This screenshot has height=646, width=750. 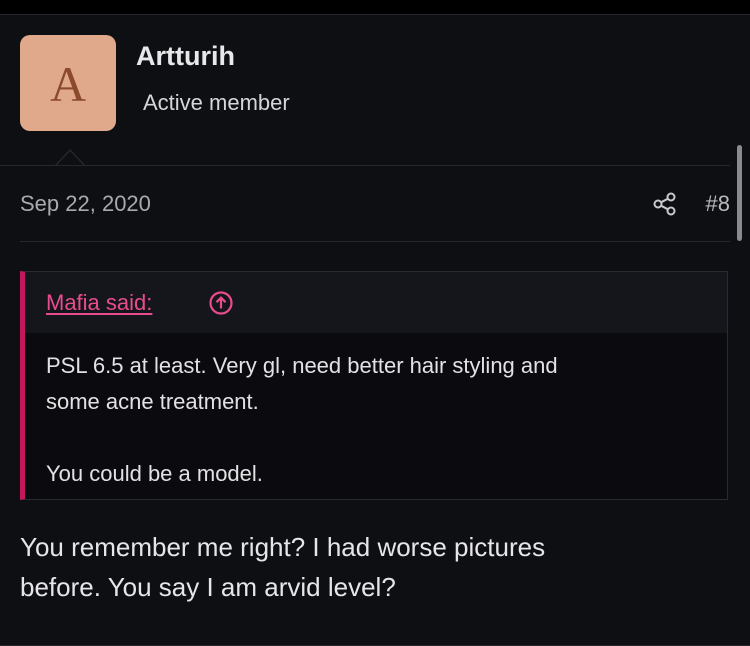 I want to click on meta-divider, so click(x=375, y=241).